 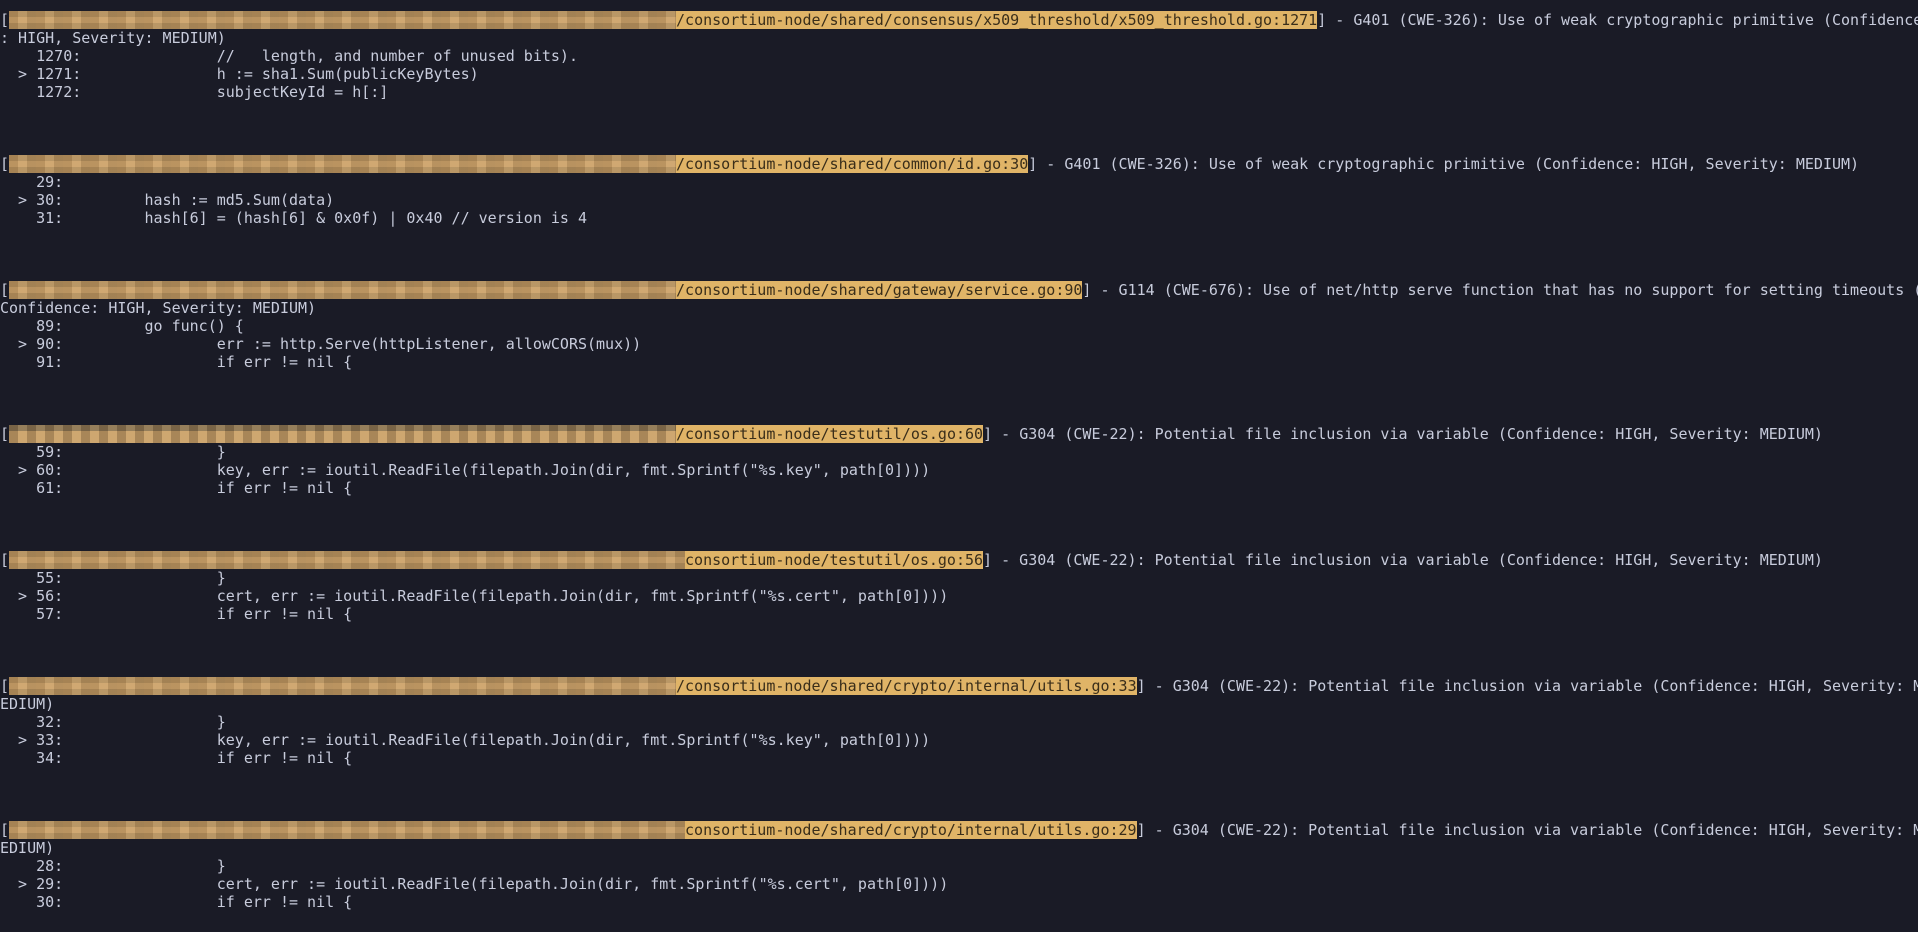 I want to click on code-line: 29:, so click(x=32, y=182).